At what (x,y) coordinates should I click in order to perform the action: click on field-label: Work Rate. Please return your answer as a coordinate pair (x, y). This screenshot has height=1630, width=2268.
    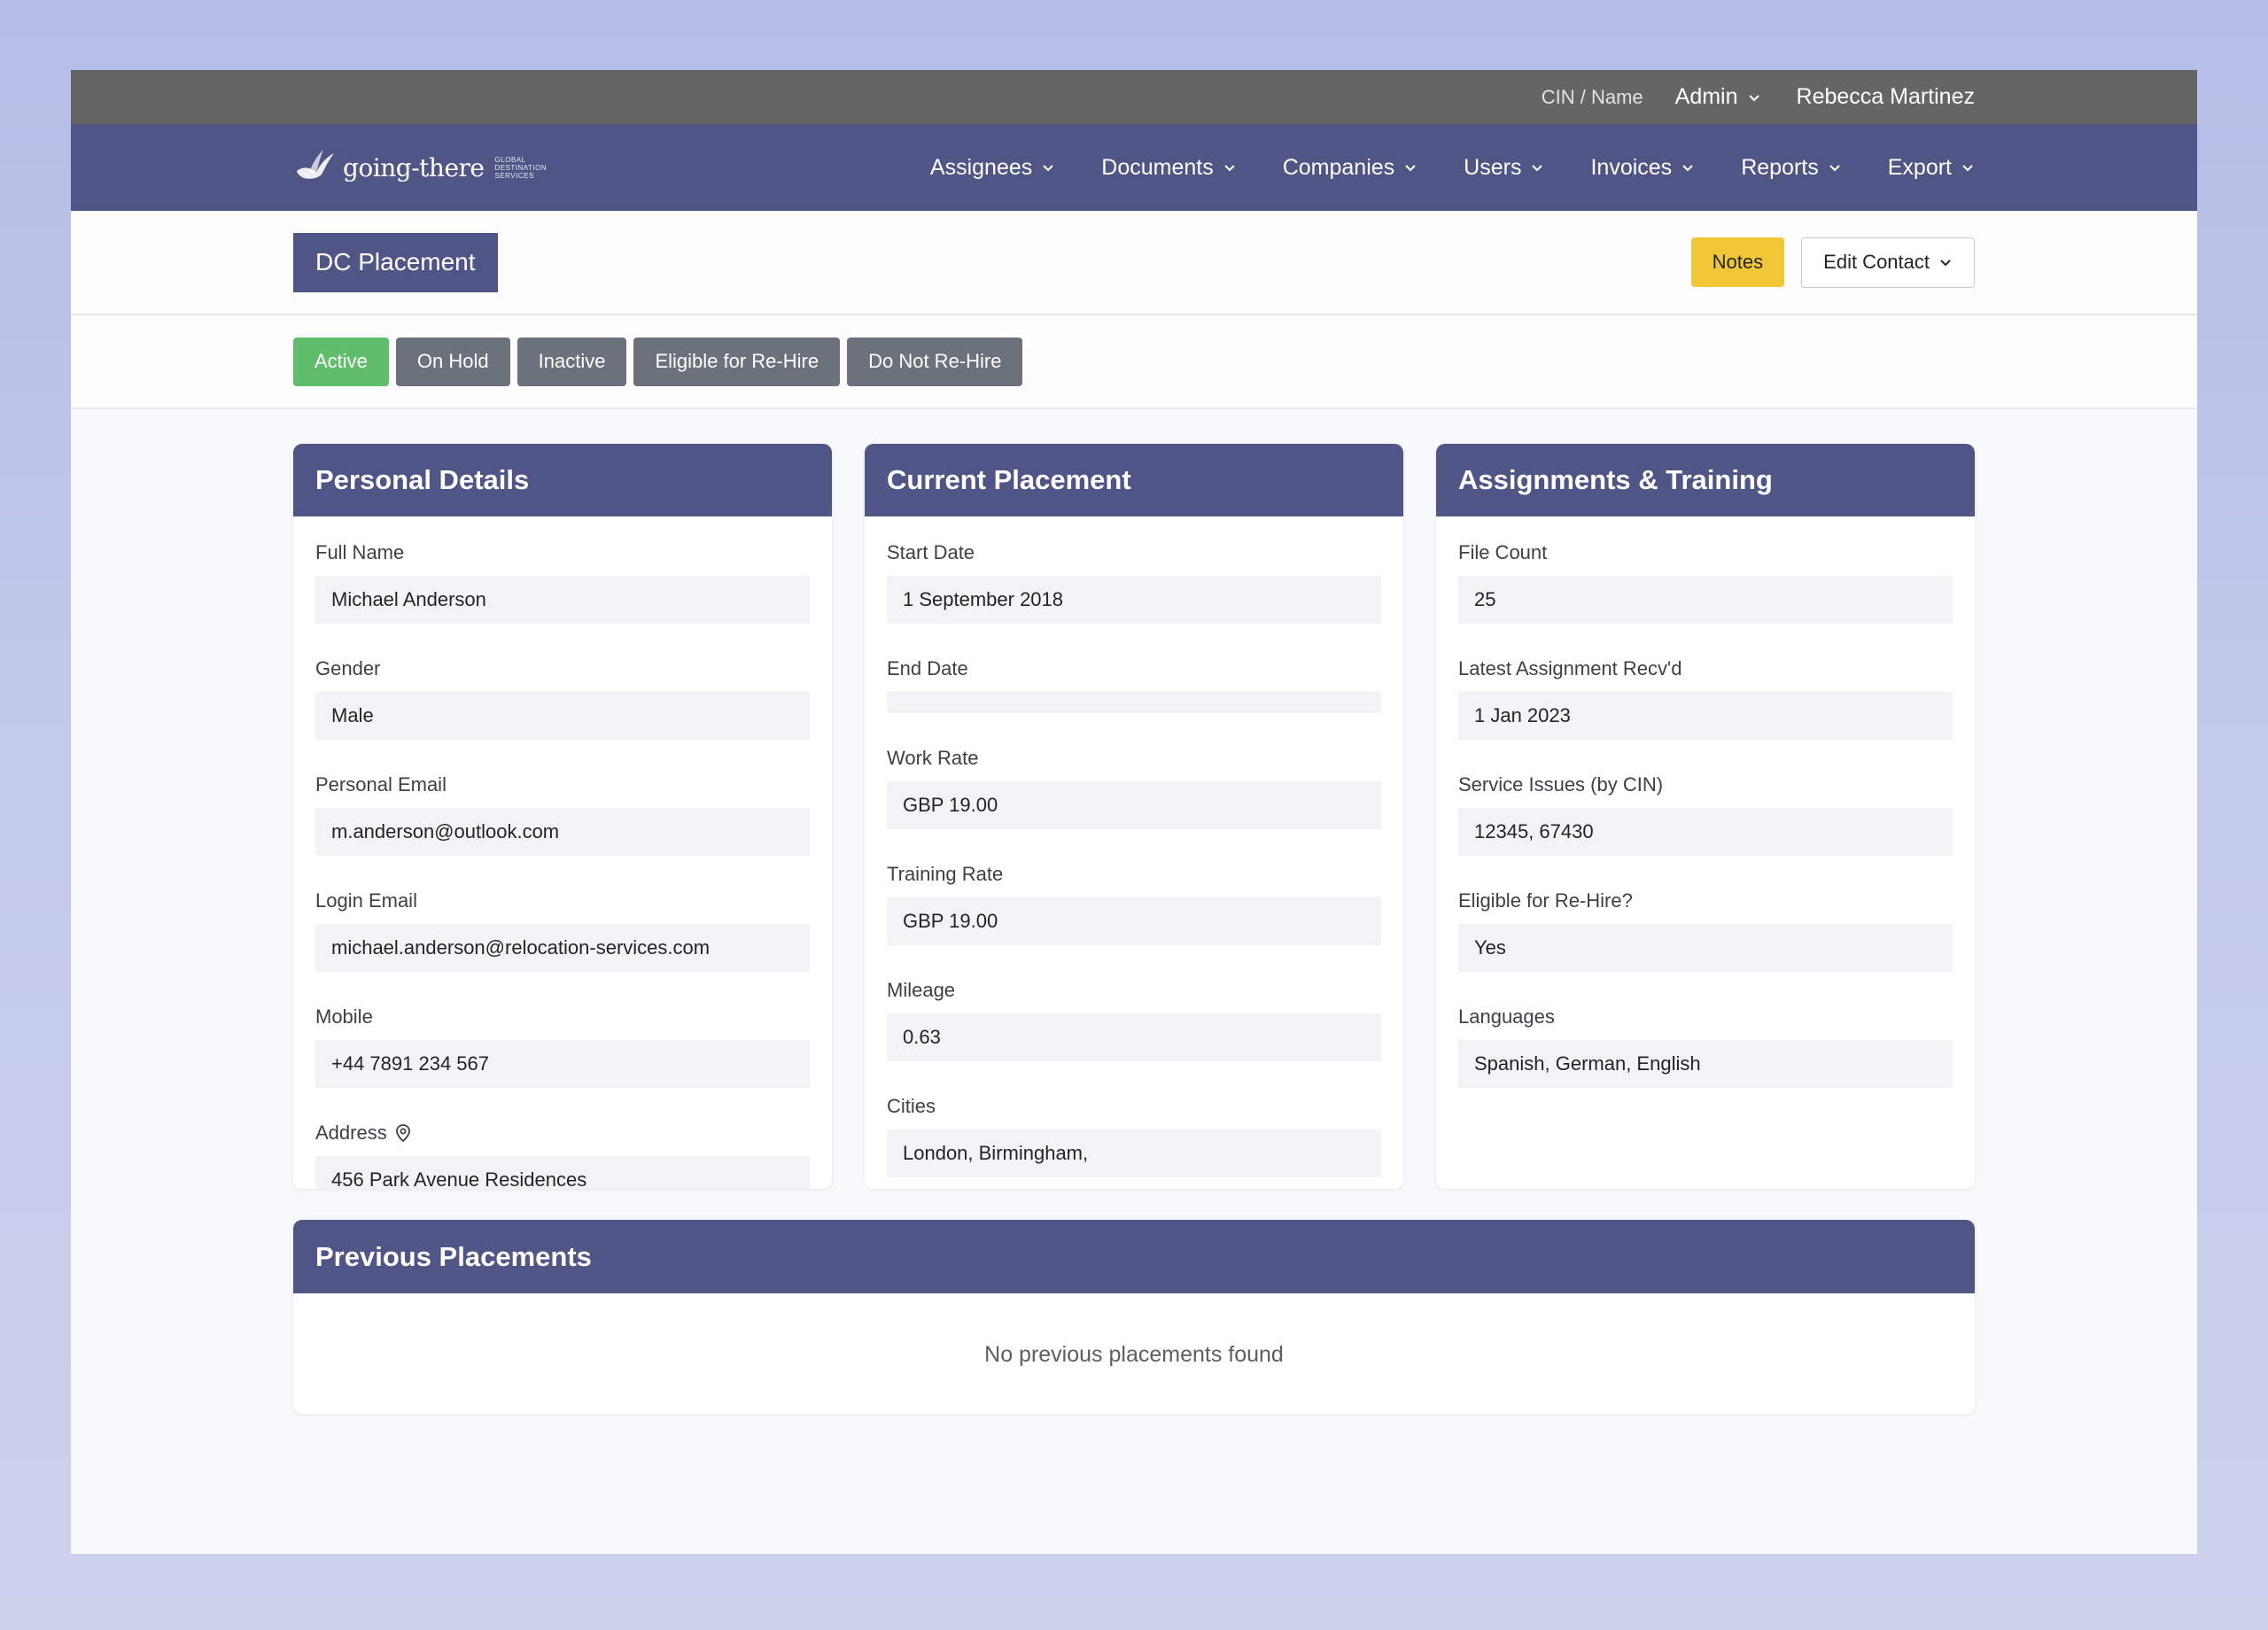
    Looking at the image, I should click on (933, 758).